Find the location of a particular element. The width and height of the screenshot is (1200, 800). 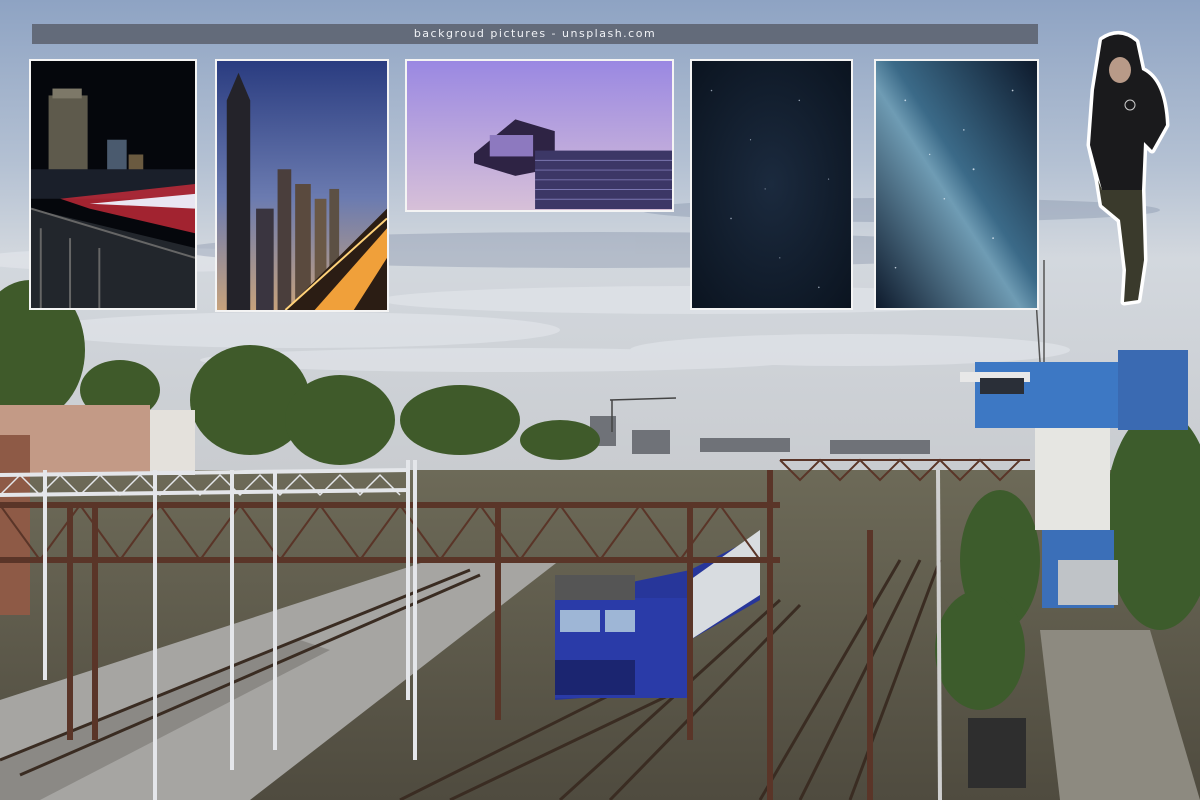

thumb-milky-way is located at coordinates (956, 184).